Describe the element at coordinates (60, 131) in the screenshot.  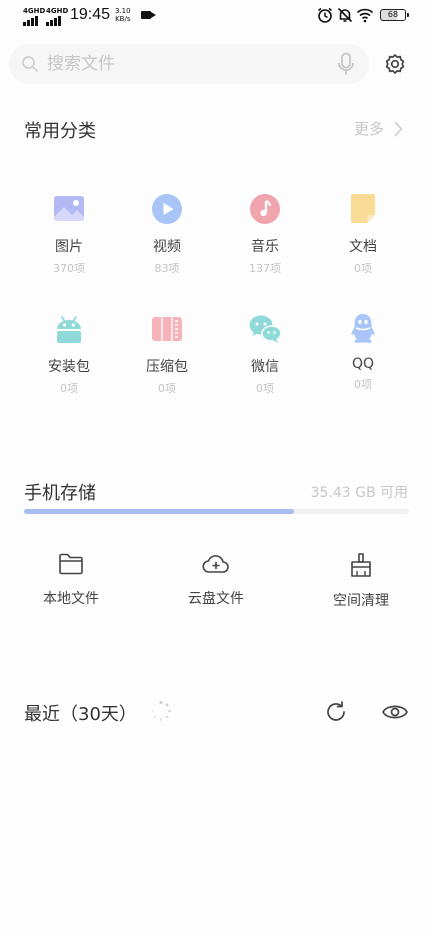
I see `categories-section-title: 常用分类` at that location.